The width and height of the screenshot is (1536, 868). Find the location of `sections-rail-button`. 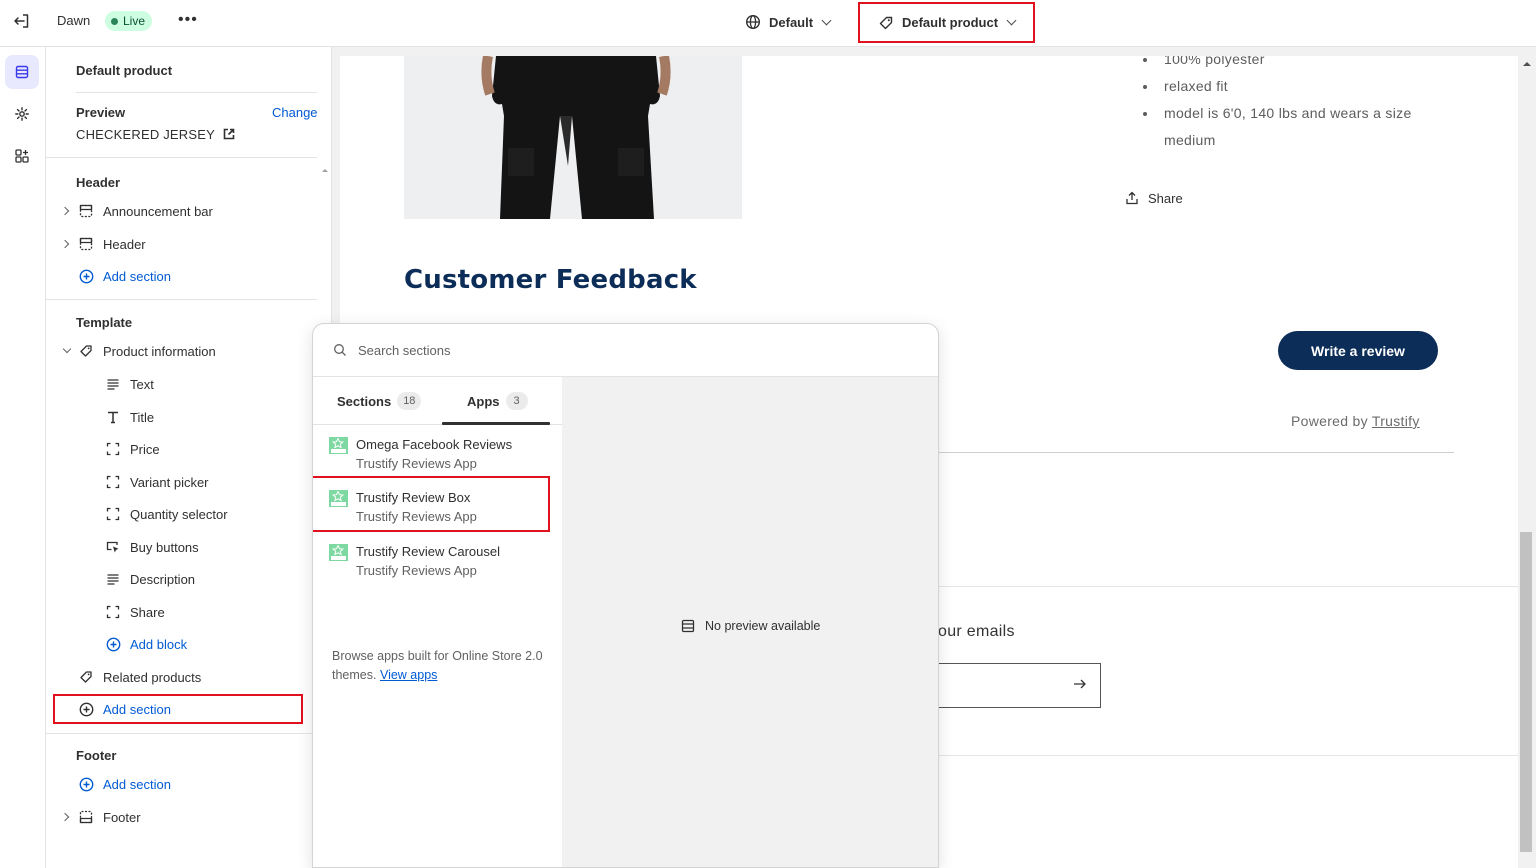

sections-rail-button is located at coordinates (22, 72).